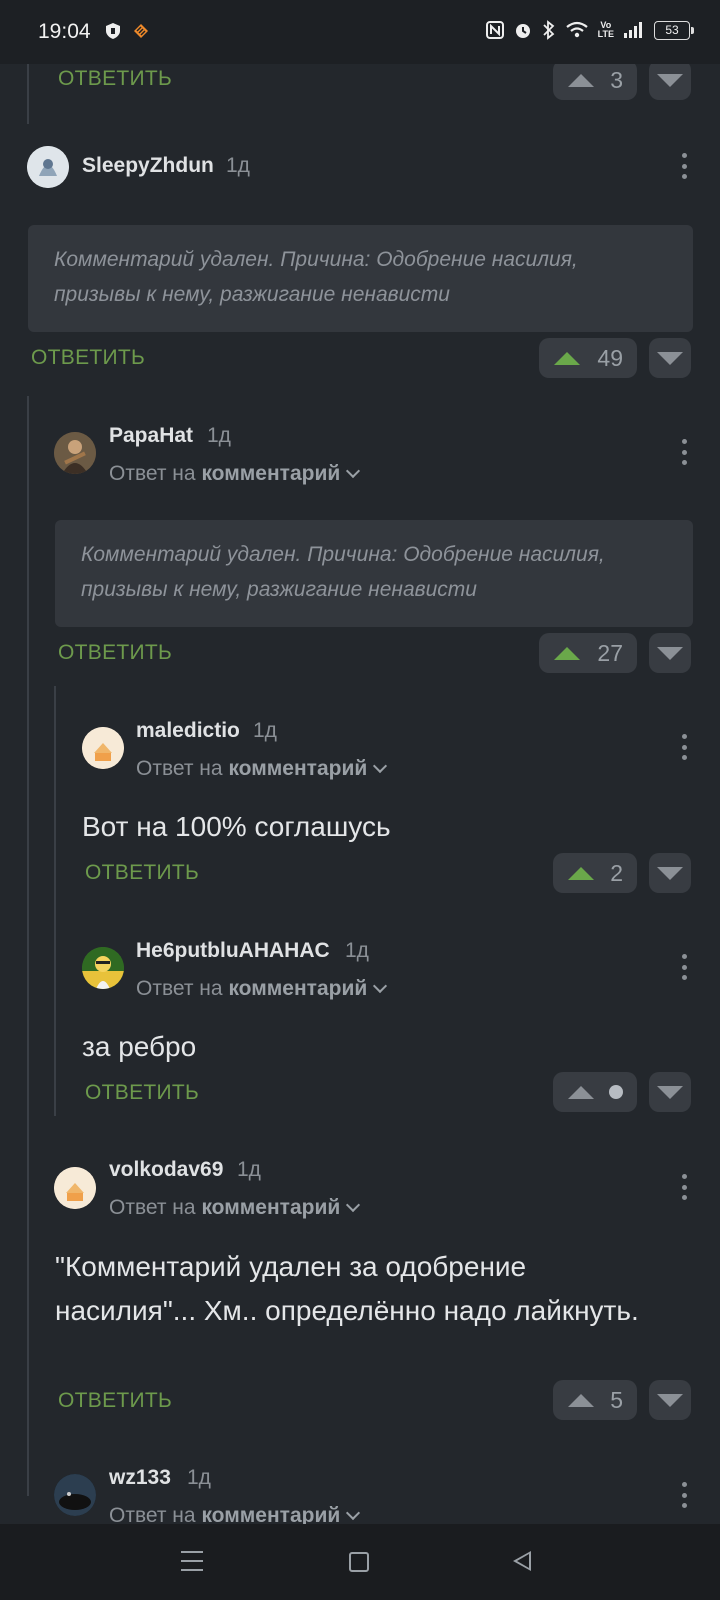 This screenshot has width=720, height=1600. I want to click on nfc-icon, so click(494, 30).